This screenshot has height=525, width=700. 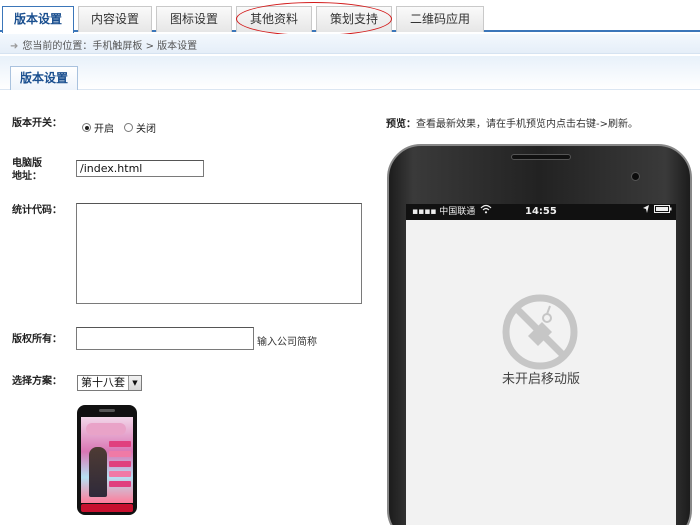 What do you see at coordinates (219, 253) in the screenshot?
I see `stats-code-textarea` at bounding box center [219, 253].